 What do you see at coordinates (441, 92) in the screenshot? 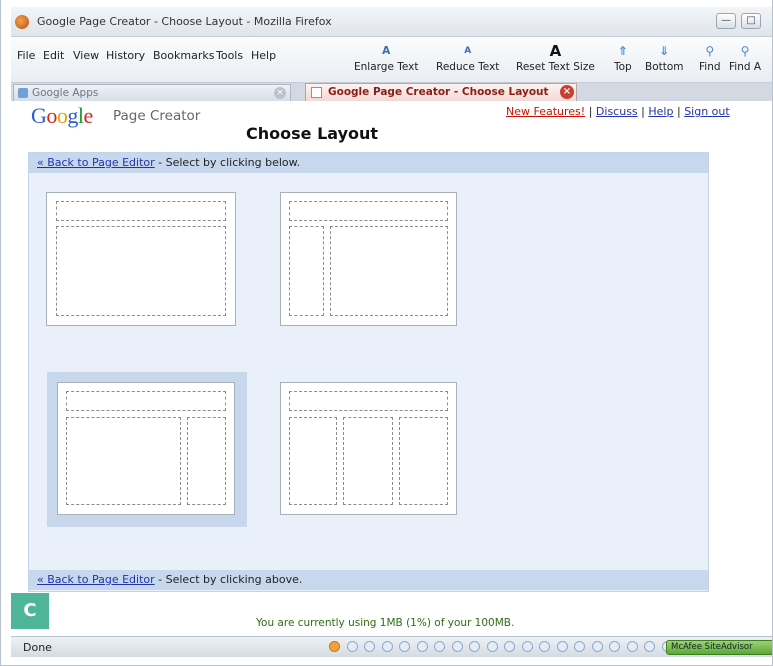
I see `tab-choose-layout: Google Page Creator - Choose Layout ×` at bounding box center [441, 92].